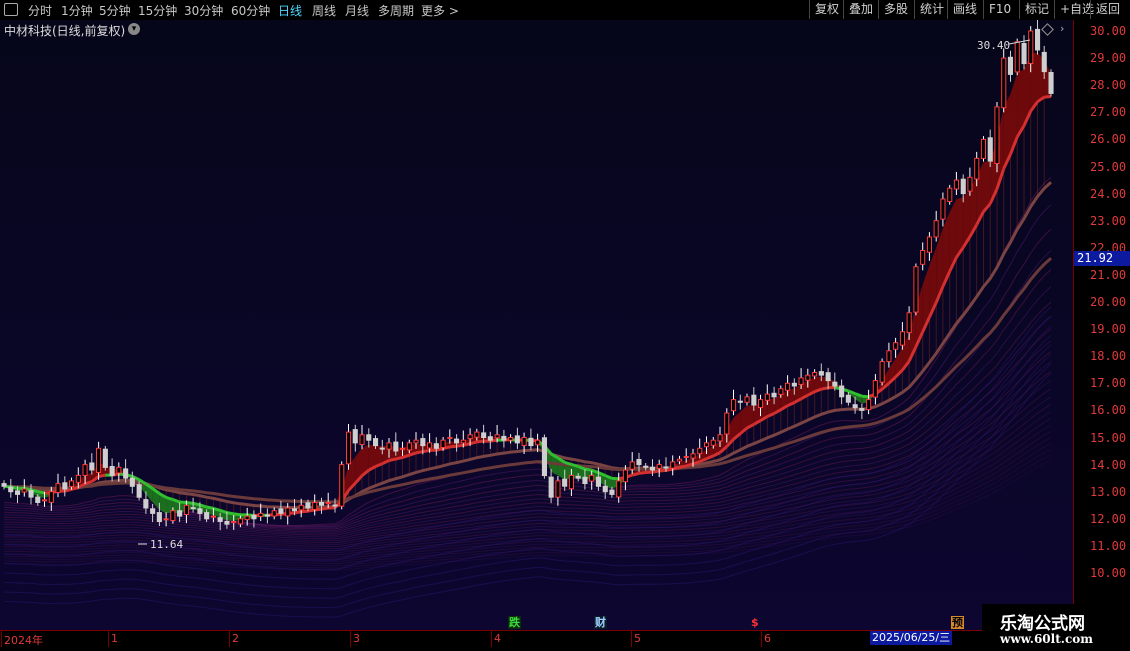 The image size is (1130, 651). I want to click on price-tick: 28.00, so click(1108, 85).